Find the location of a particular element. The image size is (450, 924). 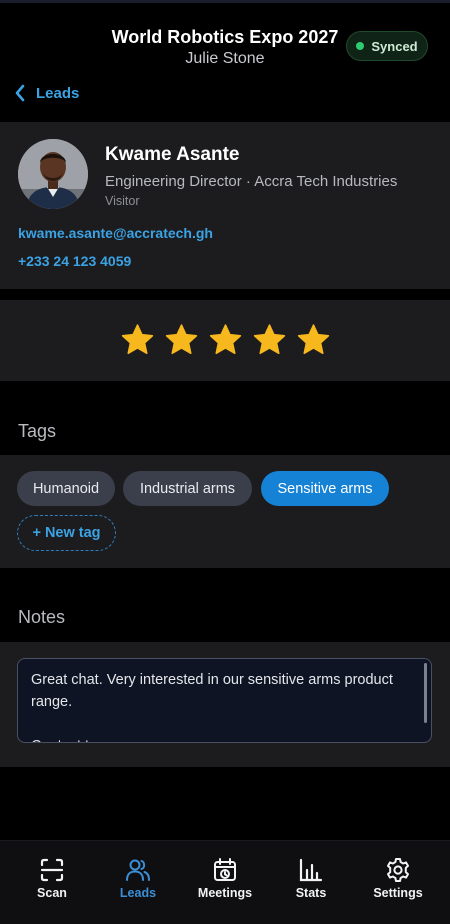

nav-stats: Stats is located at coordinates (311, 881).